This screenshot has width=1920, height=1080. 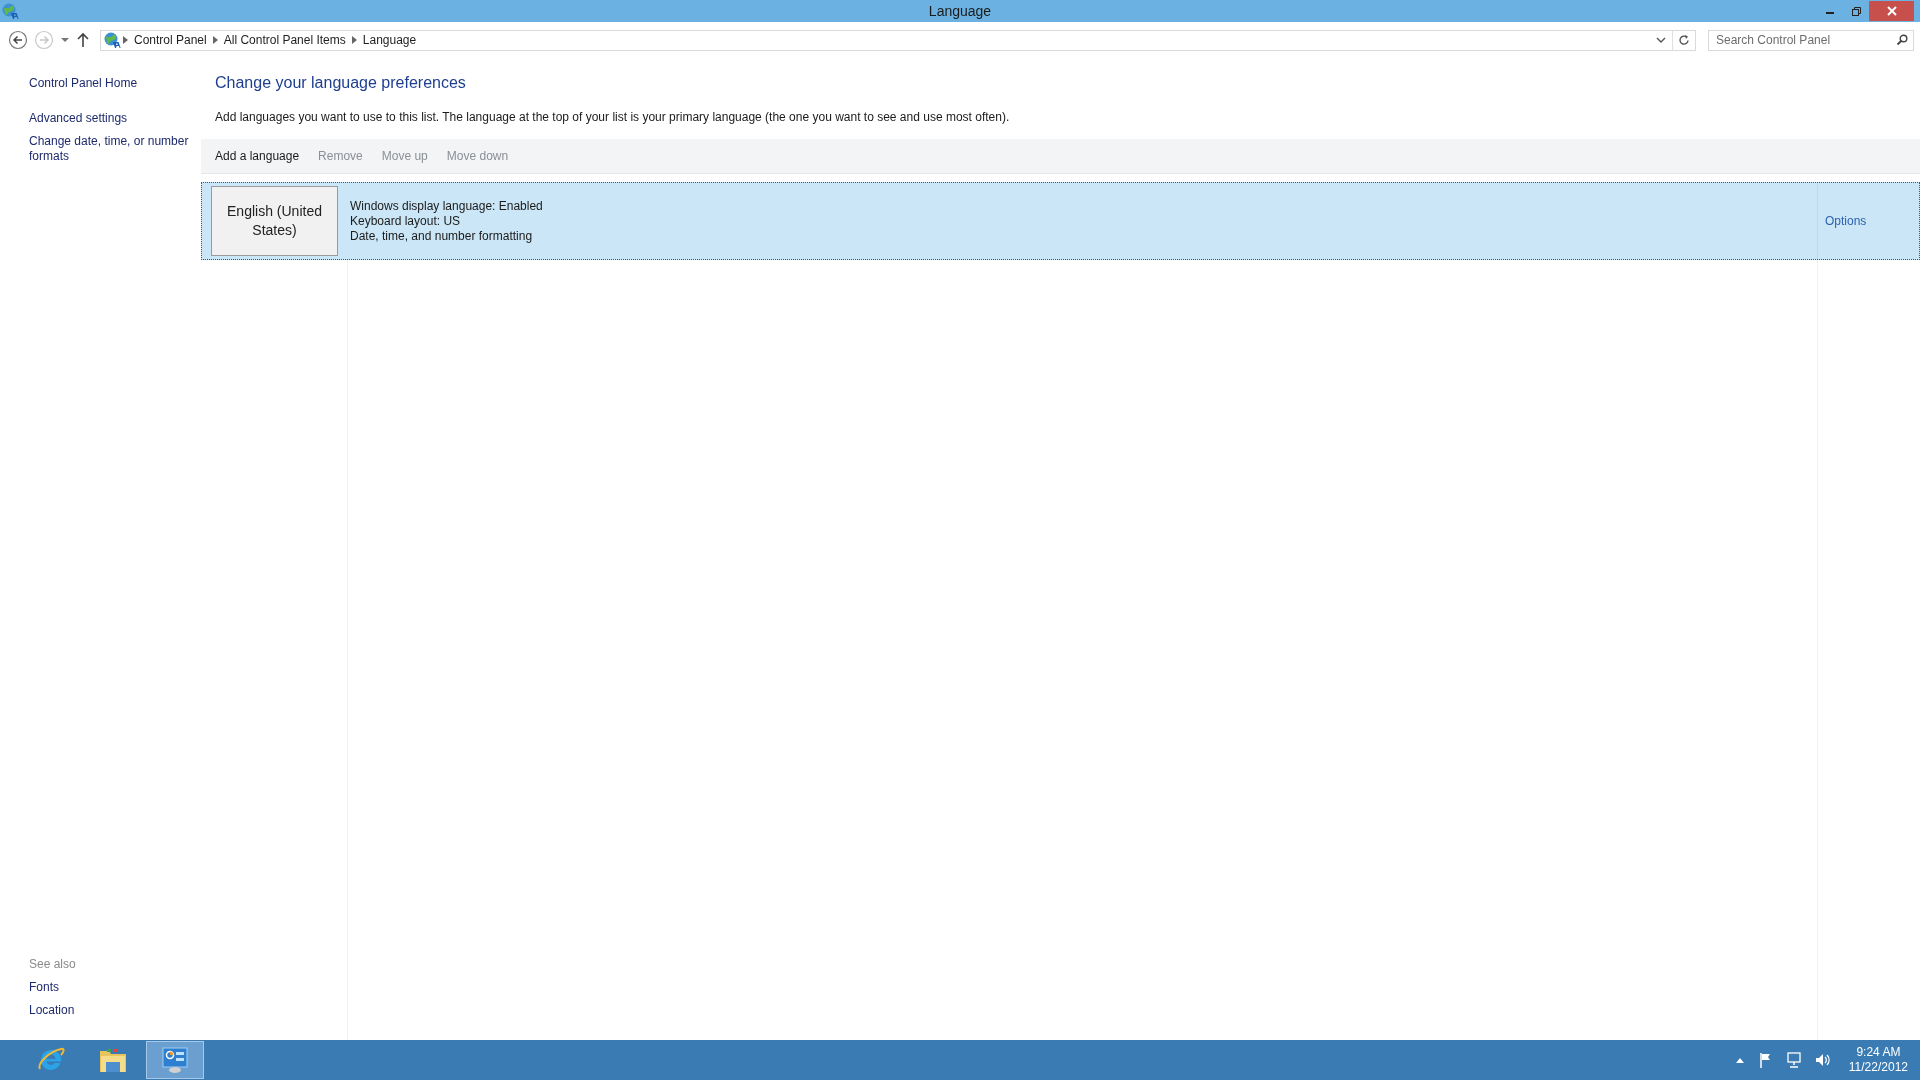 What do you see at coordinates (78, 118) in the screenshot?
I see `sidebar-link: Advanced settings` at bounding box center [78, 118].